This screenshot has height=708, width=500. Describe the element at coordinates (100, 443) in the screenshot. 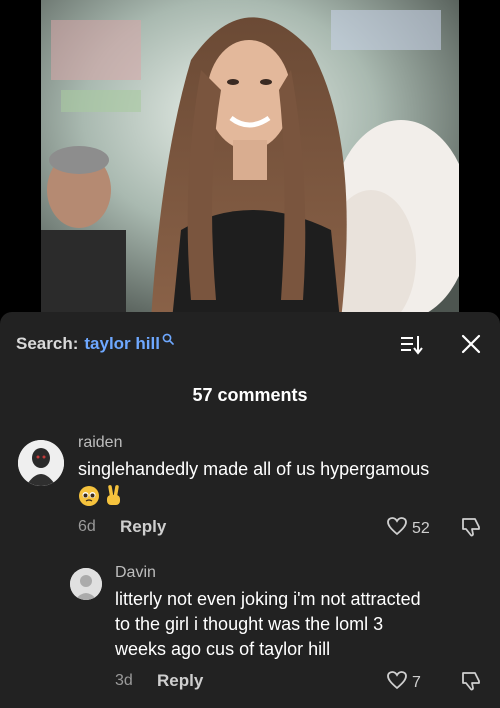

I see `comment-username: raiden` at that location.